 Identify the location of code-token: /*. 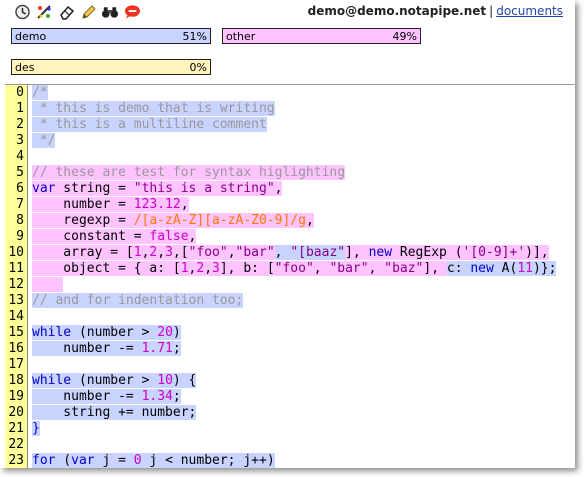
(40, 92).